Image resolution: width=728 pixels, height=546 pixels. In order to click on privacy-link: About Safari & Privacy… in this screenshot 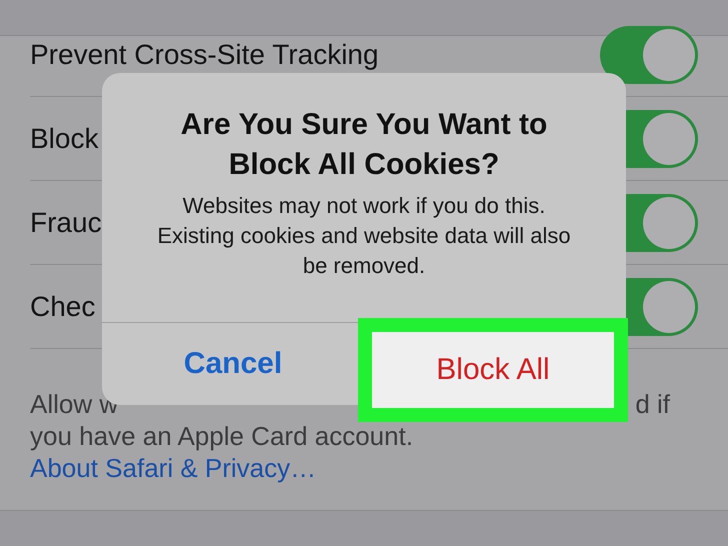, I will do `click(173, 468)`.